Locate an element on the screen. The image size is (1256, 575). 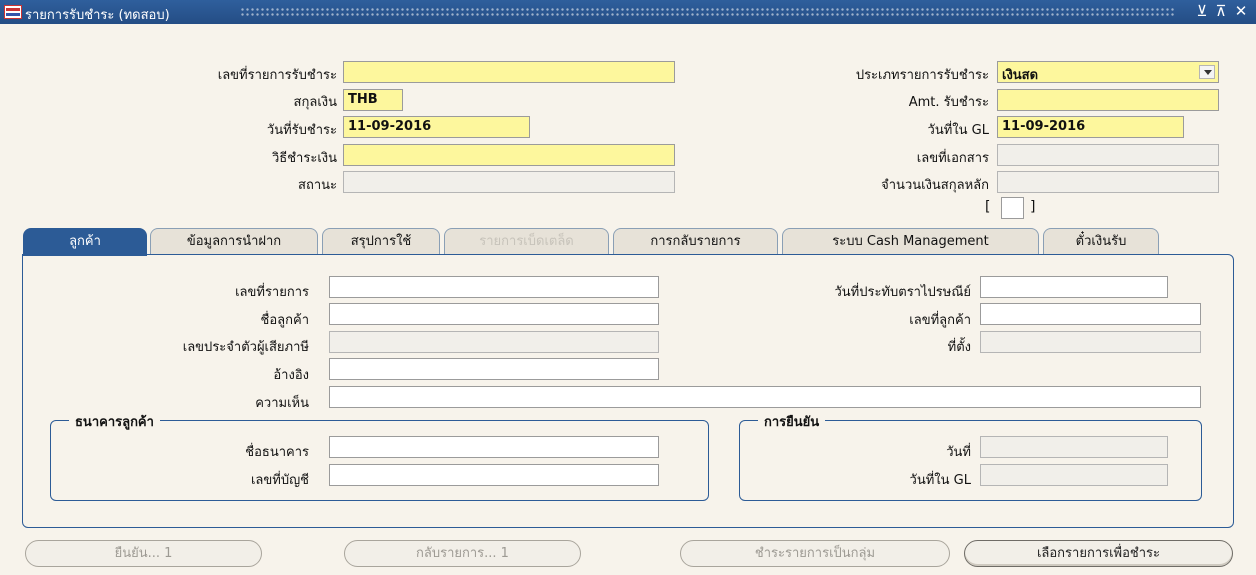
bracket-close: ] is located at coordinates (1033, 207).